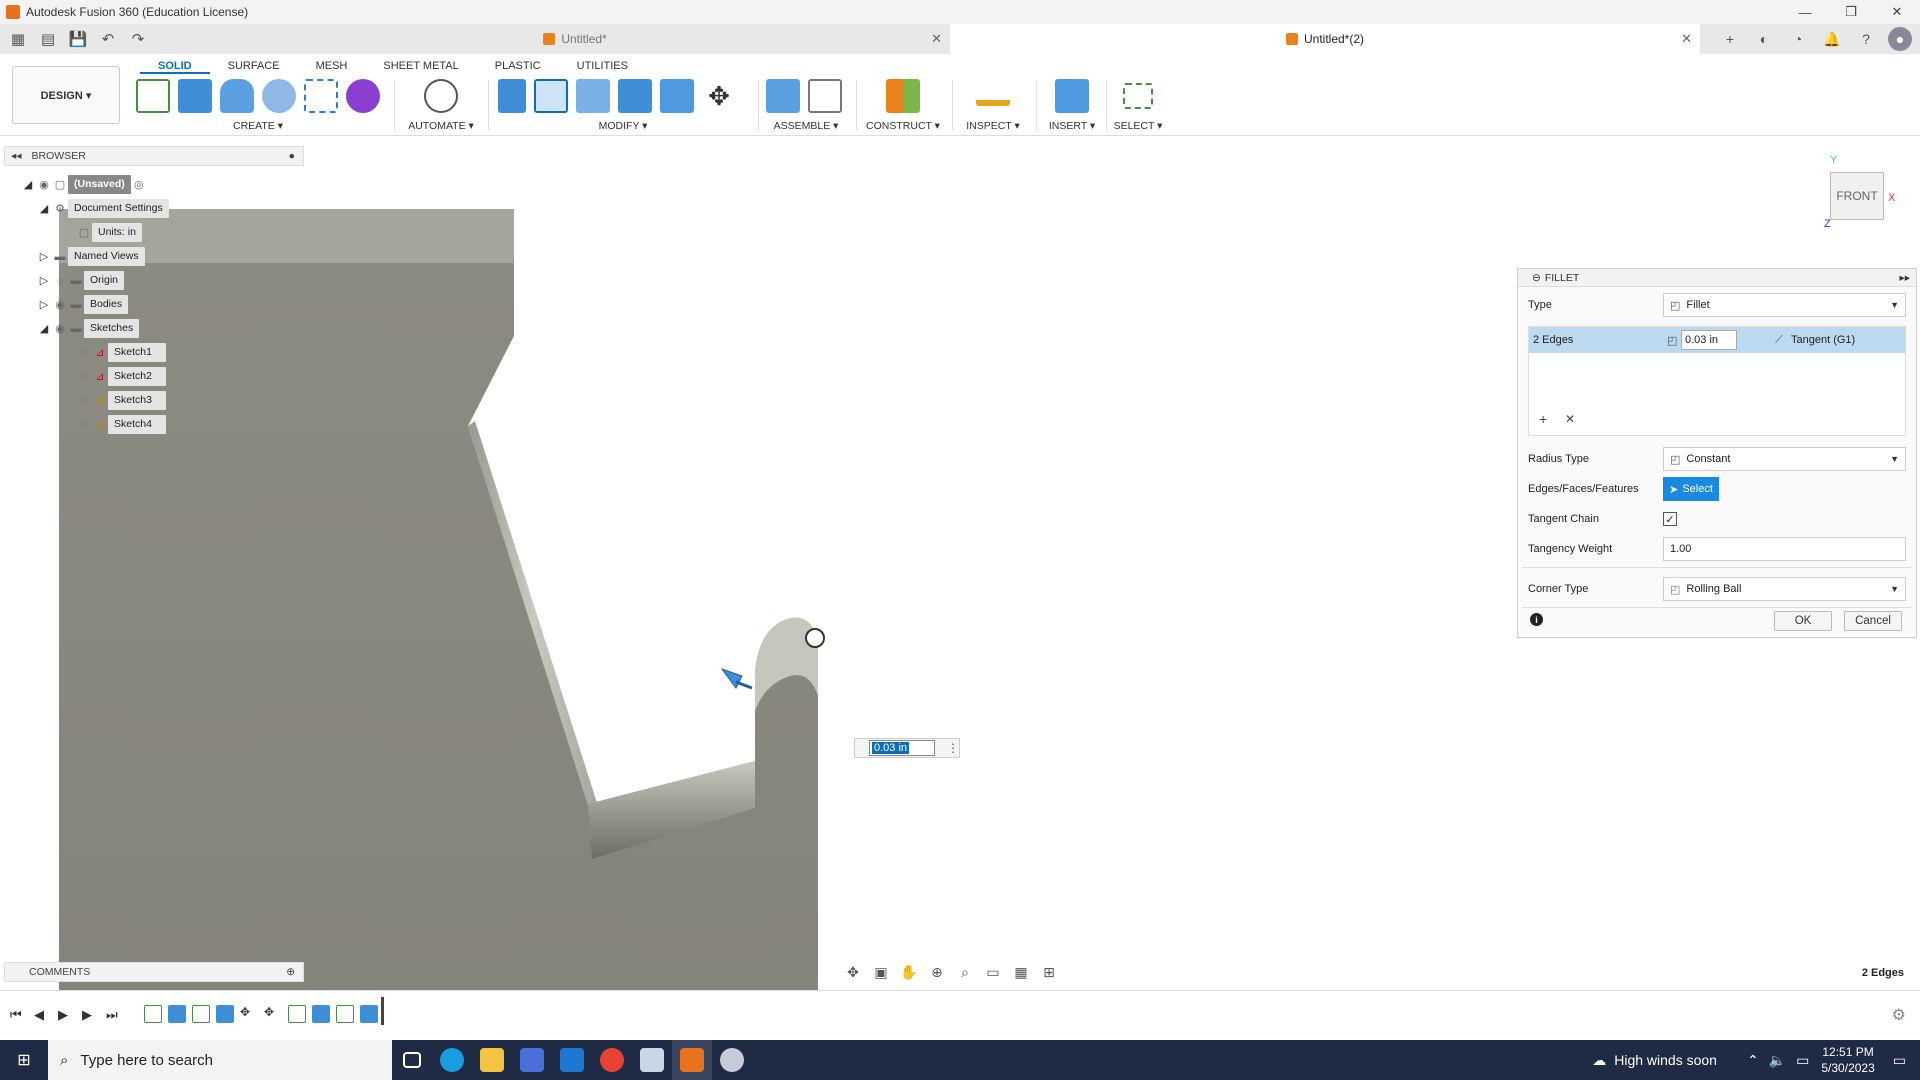 This screenshot has width=1920, height=1080. Describe the element at coordinates (551, 96) in the screenshot. I see `fillet-icon` at that location.